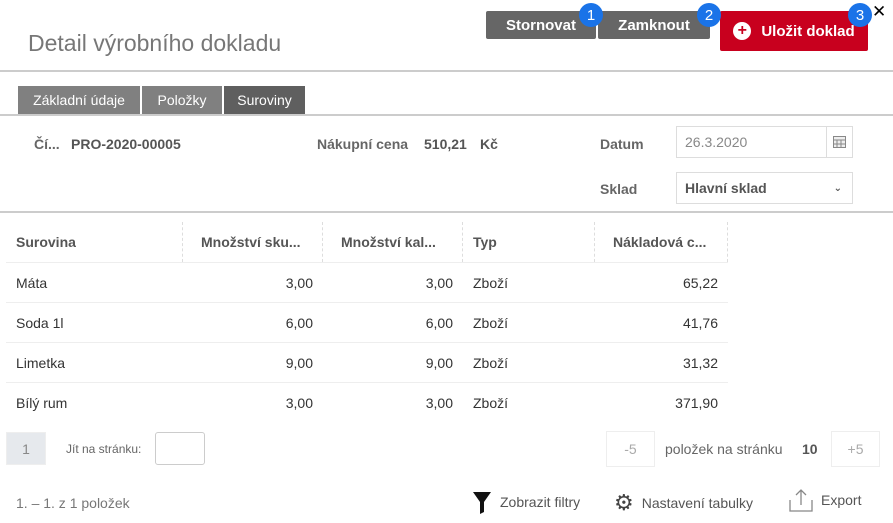 The width and height of the screenshot is (893, 523). What do you see at coordinates (94, 242) in the screenshot?
I see `col-material: Surovina` at bounding box center [94, 242].